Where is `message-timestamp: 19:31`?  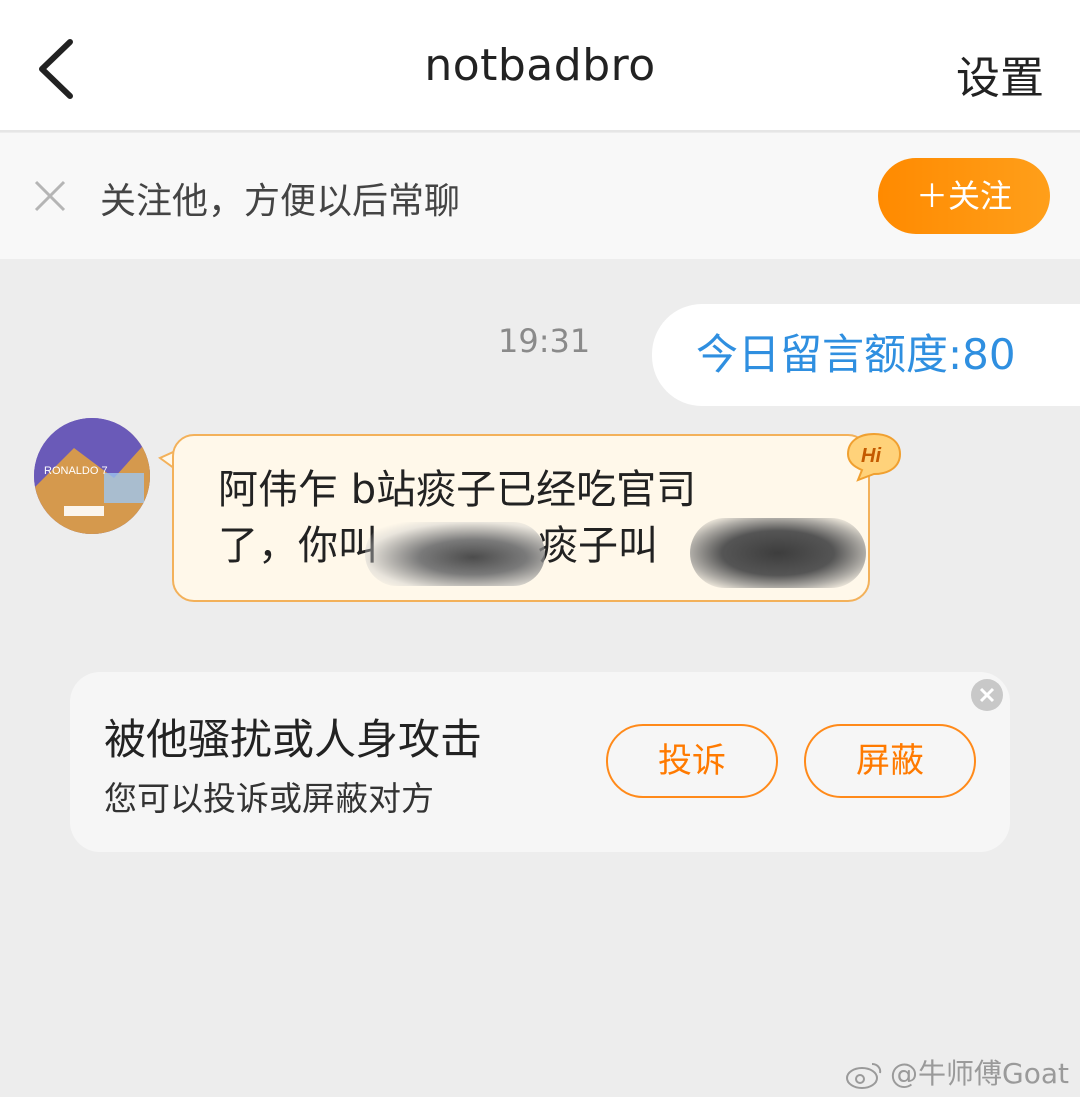 message-timestamp: 19:31 is located at coordinates (544, 341).